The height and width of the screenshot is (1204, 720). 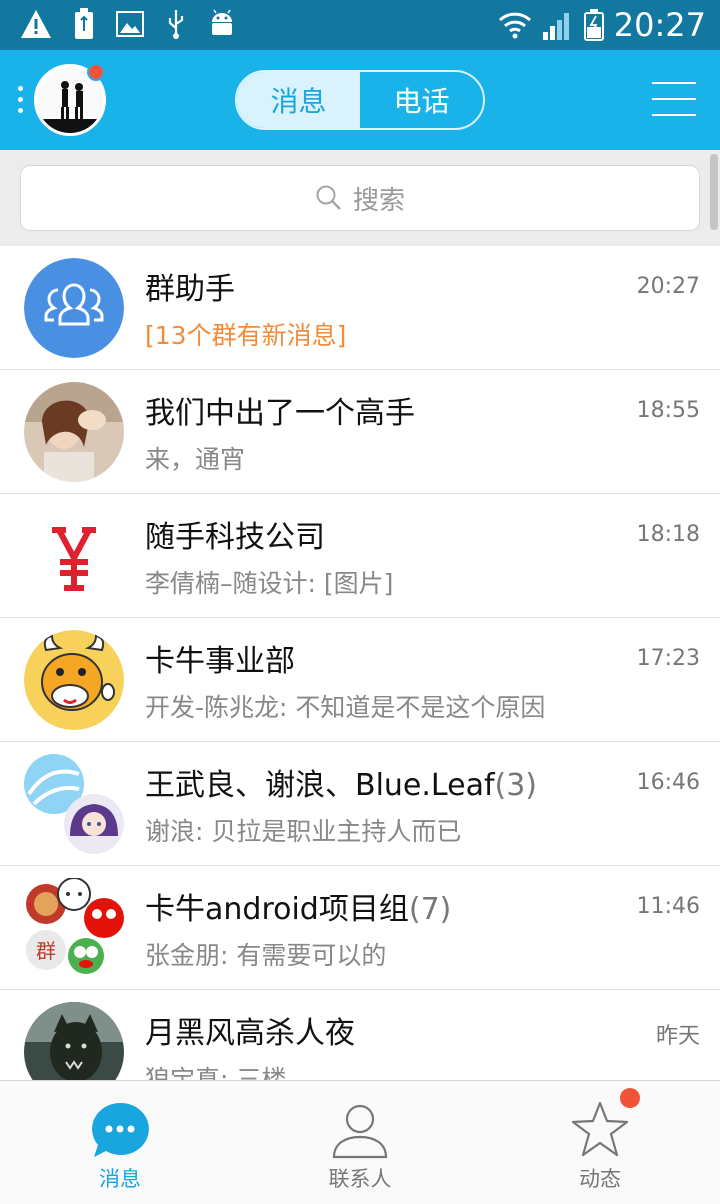 I want to click on tab-messages: 消息, so click(x=298, y=100).